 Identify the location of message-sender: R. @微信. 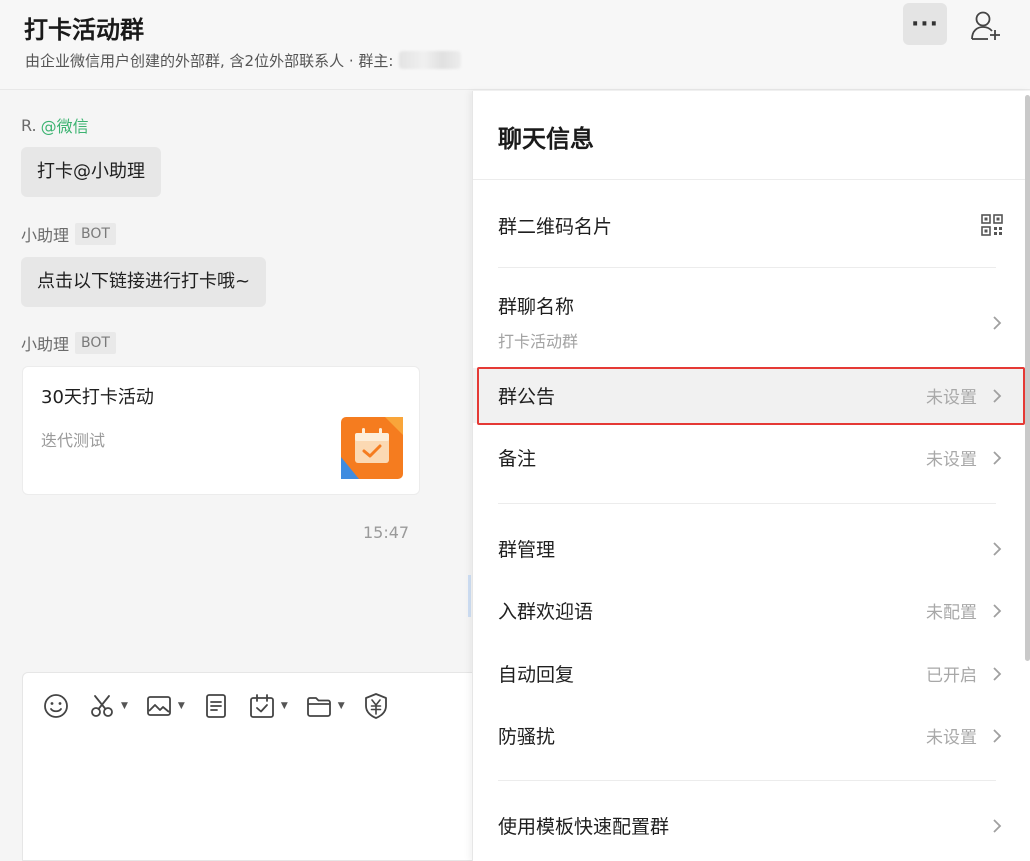
(55, 125).